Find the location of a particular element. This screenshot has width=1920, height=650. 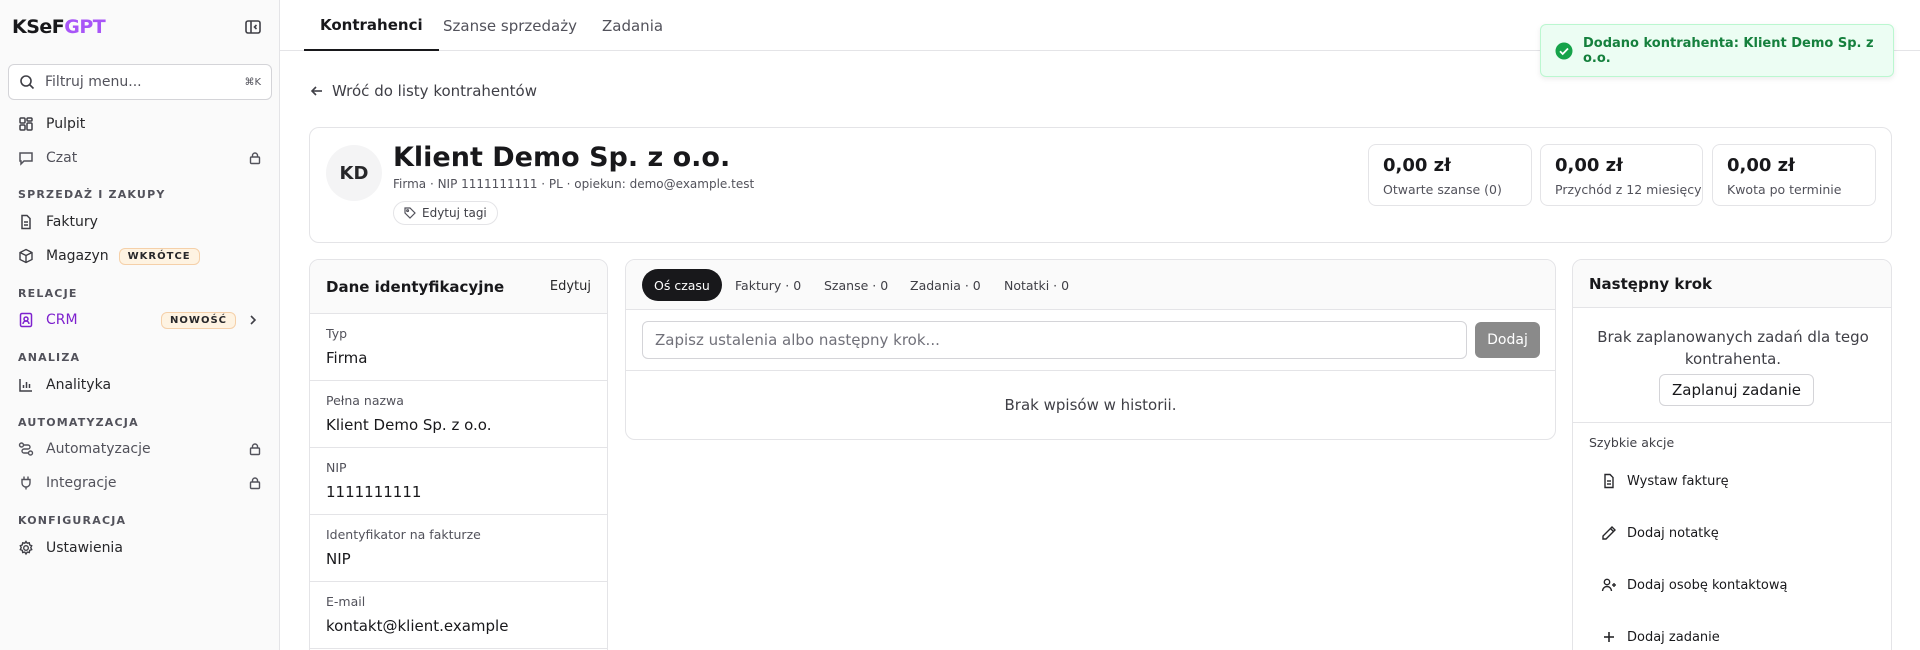

page-title: Klient Demo Sp. z o.o. is located at coordinates (562, 157).